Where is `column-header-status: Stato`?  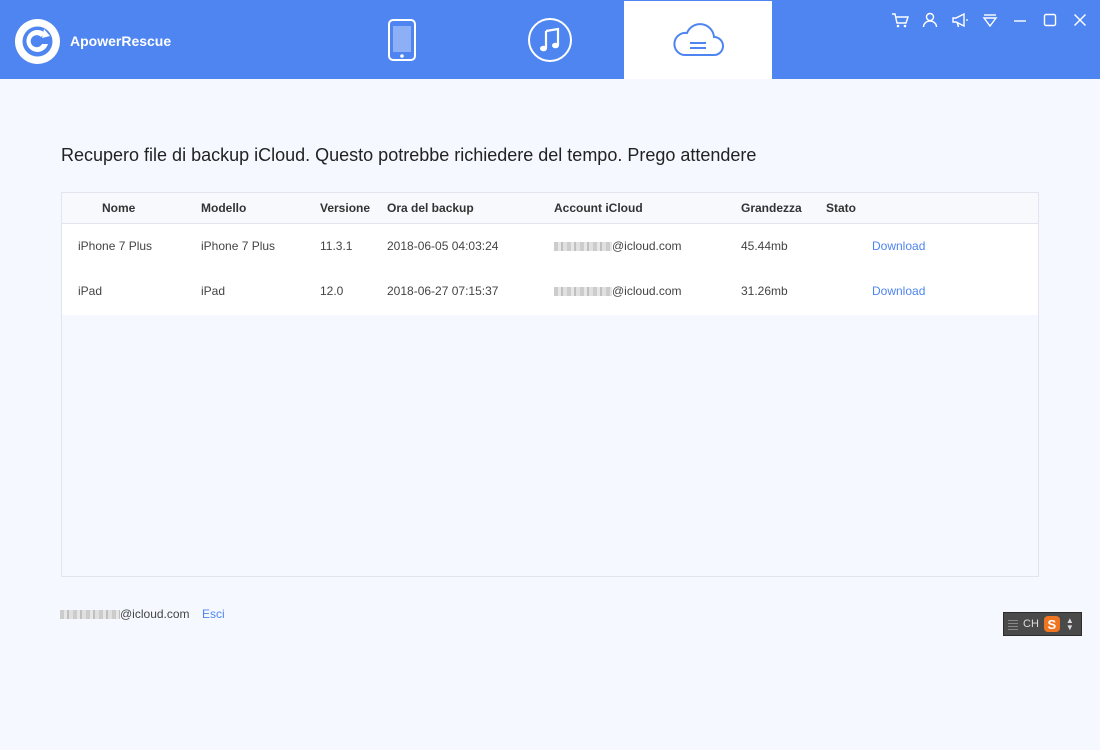
column-header-status: Stato is located at coordinates (841, 208).